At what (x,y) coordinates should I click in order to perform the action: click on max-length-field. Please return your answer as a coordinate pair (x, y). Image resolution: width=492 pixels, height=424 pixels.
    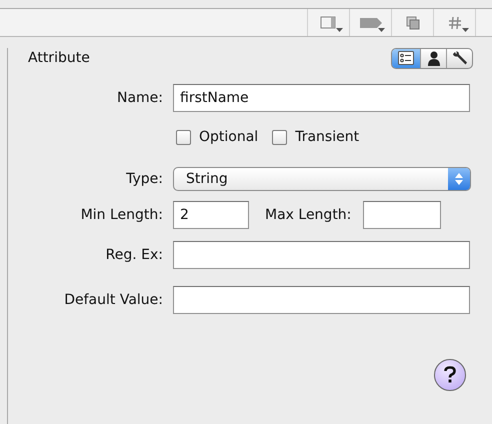
    Looking at the image, I should click on (402, 215).